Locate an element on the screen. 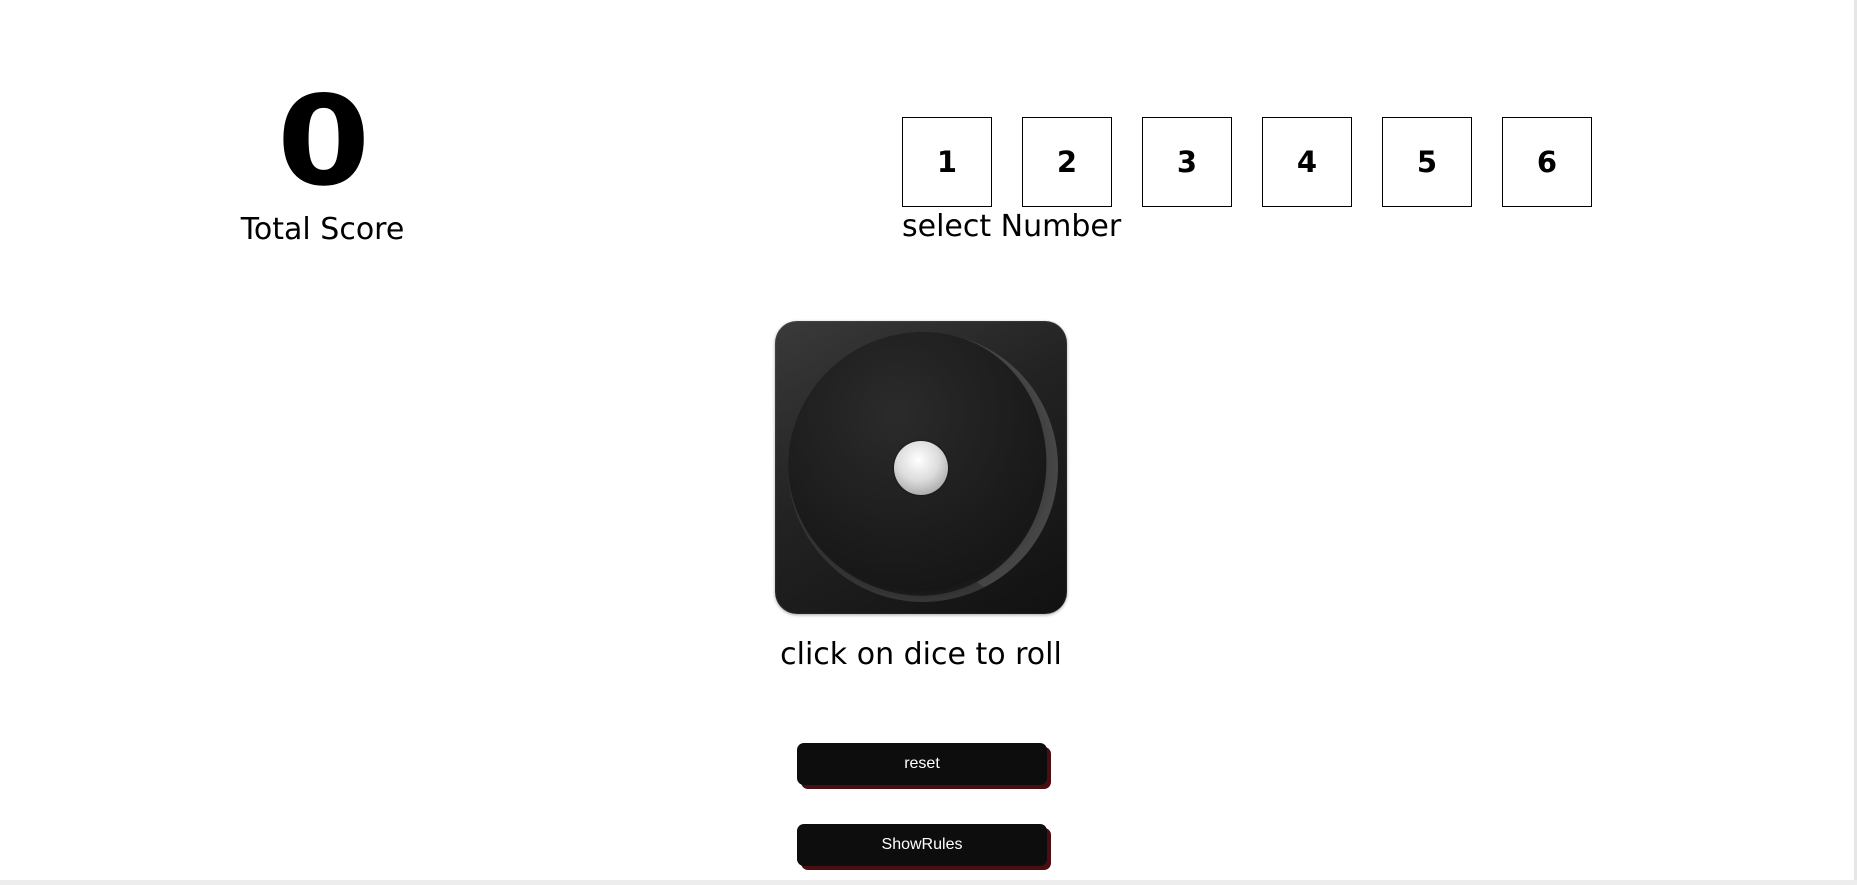  number-option-3: 3 is located at coordinates (1187, 162).